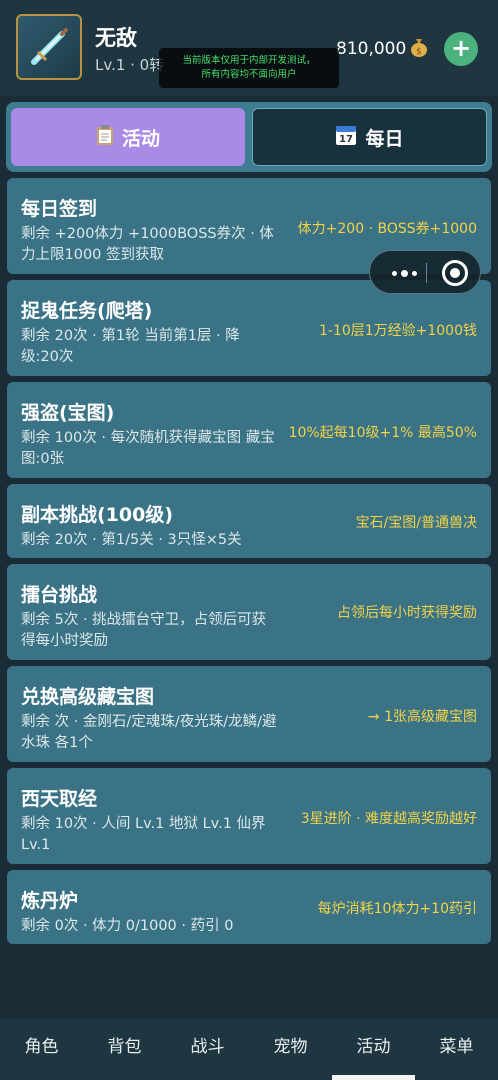 The width and height of the screenshot is (498, 1080). I want to click on add-gold-button: +, so click(461, 49).